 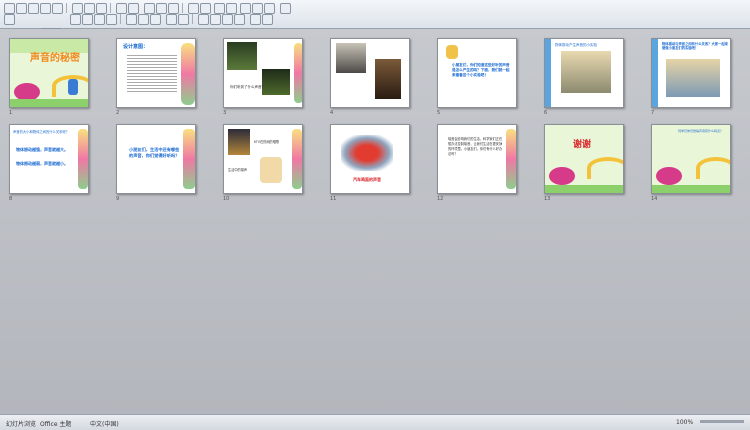 I want to click on slide-thumbnail-1: 声音的秘密, so click(x=49, y=73).